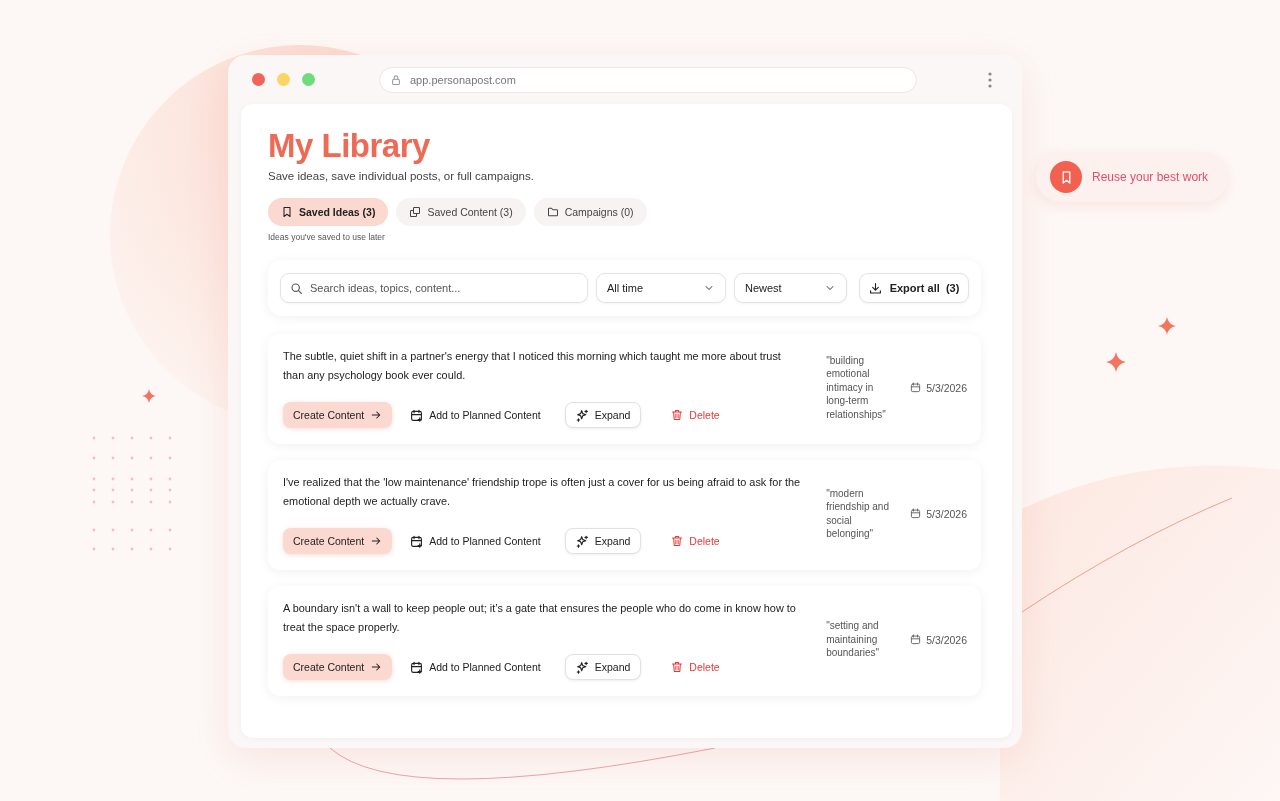 The image size is (1280, 801). Describe the element at coordinates (990, 79) in the screenshot. I see `more-icon` at that location.